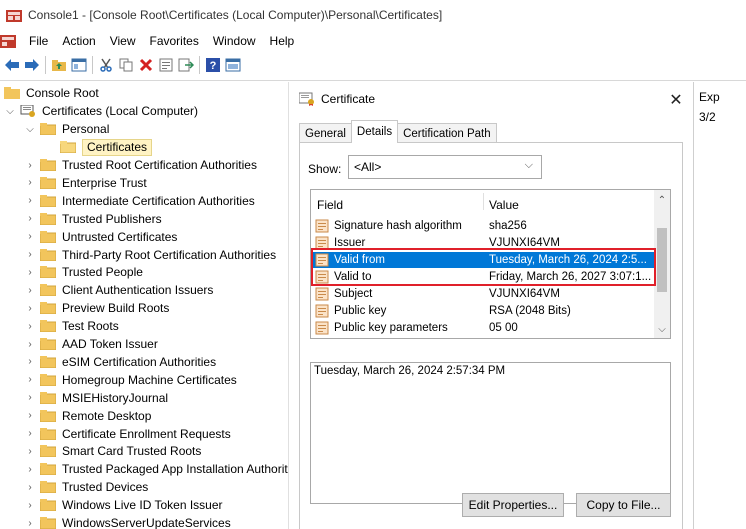 This screenshot has height=529, width=746. I want to click on menu-action: Action, so click(78, 41).